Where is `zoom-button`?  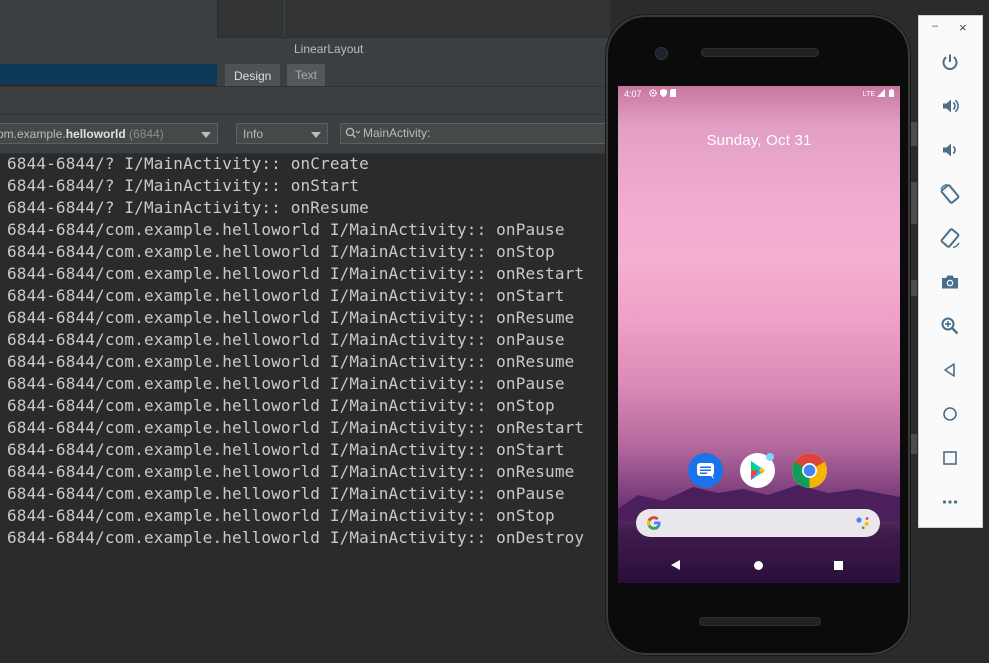
zoom-button is located at coordinates (950, 326).